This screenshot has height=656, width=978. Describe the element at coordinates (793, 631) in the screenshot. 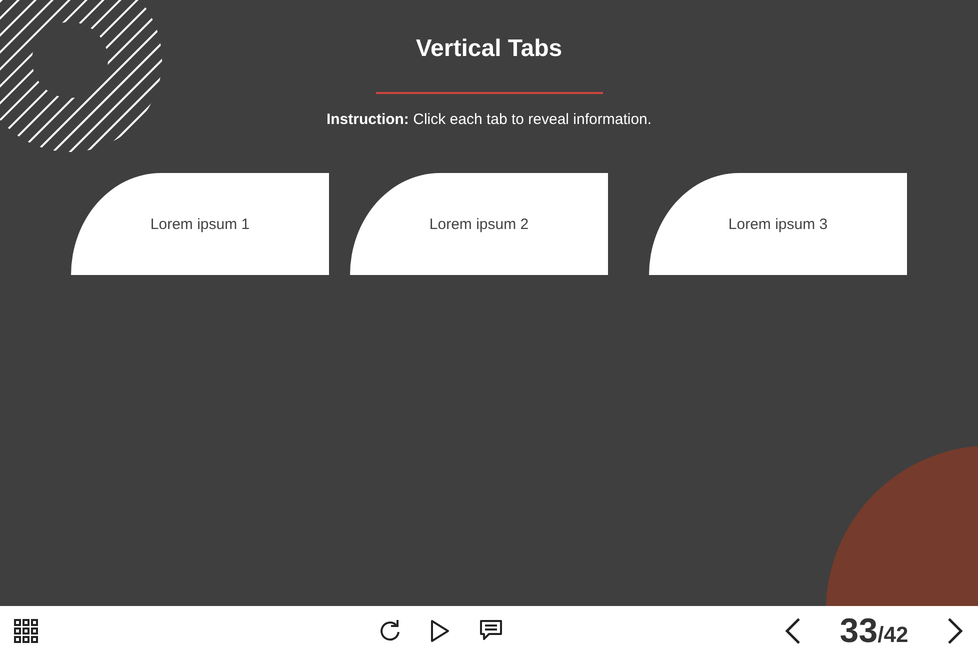

I see `previous-icon` at that location.